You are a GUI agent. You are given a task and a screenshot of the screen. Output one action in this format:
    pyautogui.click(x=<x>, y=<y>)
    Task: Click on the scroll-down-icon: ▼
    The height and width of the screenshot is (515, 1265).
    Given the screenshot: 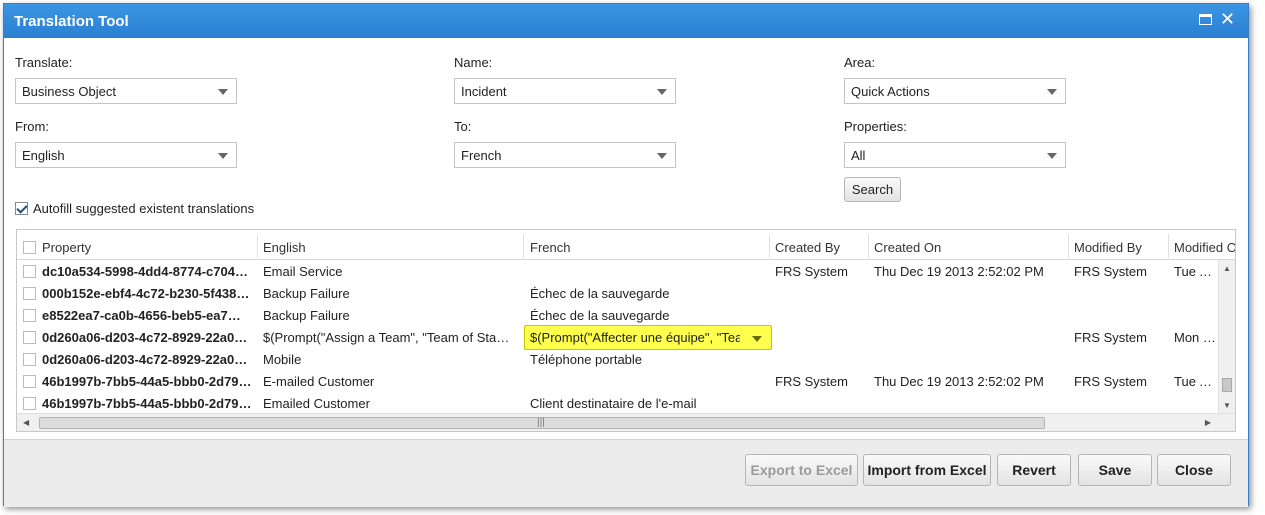 What is the action you would take?
    pyautogui.click(x=1227, y=405)
    